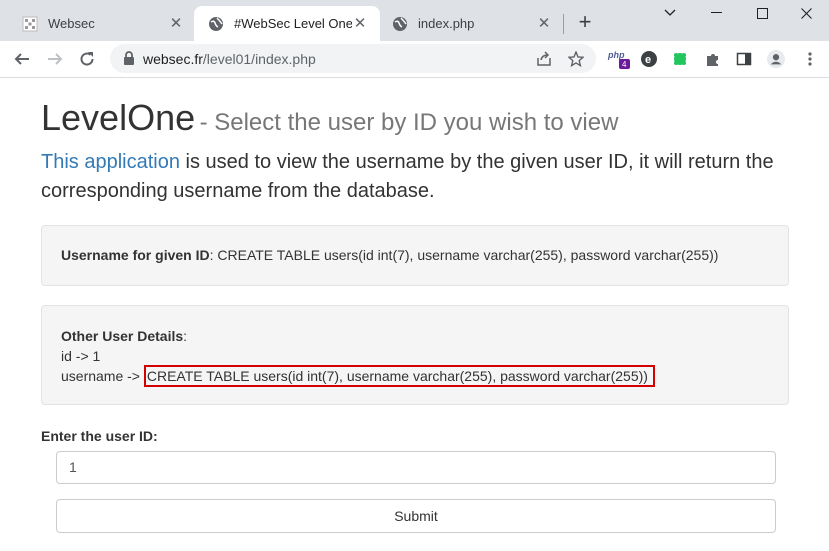  What do you see at coordinates (416, 467) in the screenshot?
I see `user-id-input: 1` at bounding box center [416, 467].